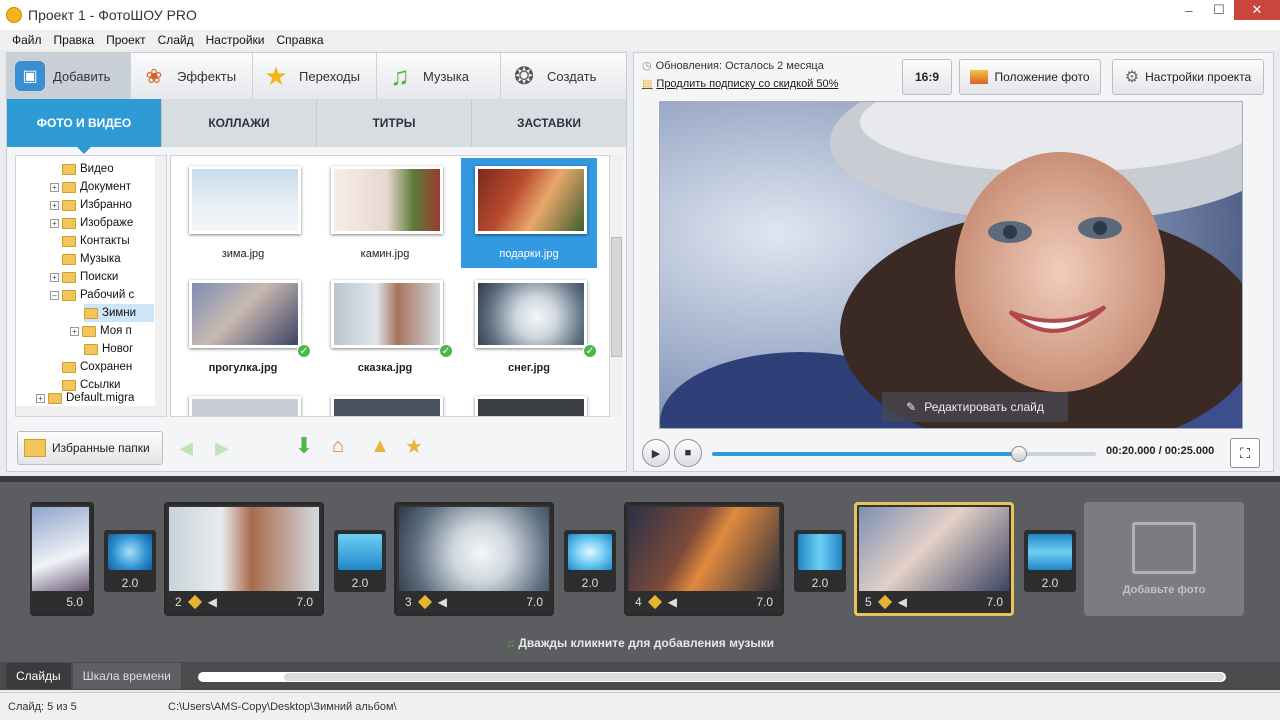  What do you see at coordinates (338, 446) in the screenshot?
I see `home-icon: ⌂` at bounding box center [338, 446].